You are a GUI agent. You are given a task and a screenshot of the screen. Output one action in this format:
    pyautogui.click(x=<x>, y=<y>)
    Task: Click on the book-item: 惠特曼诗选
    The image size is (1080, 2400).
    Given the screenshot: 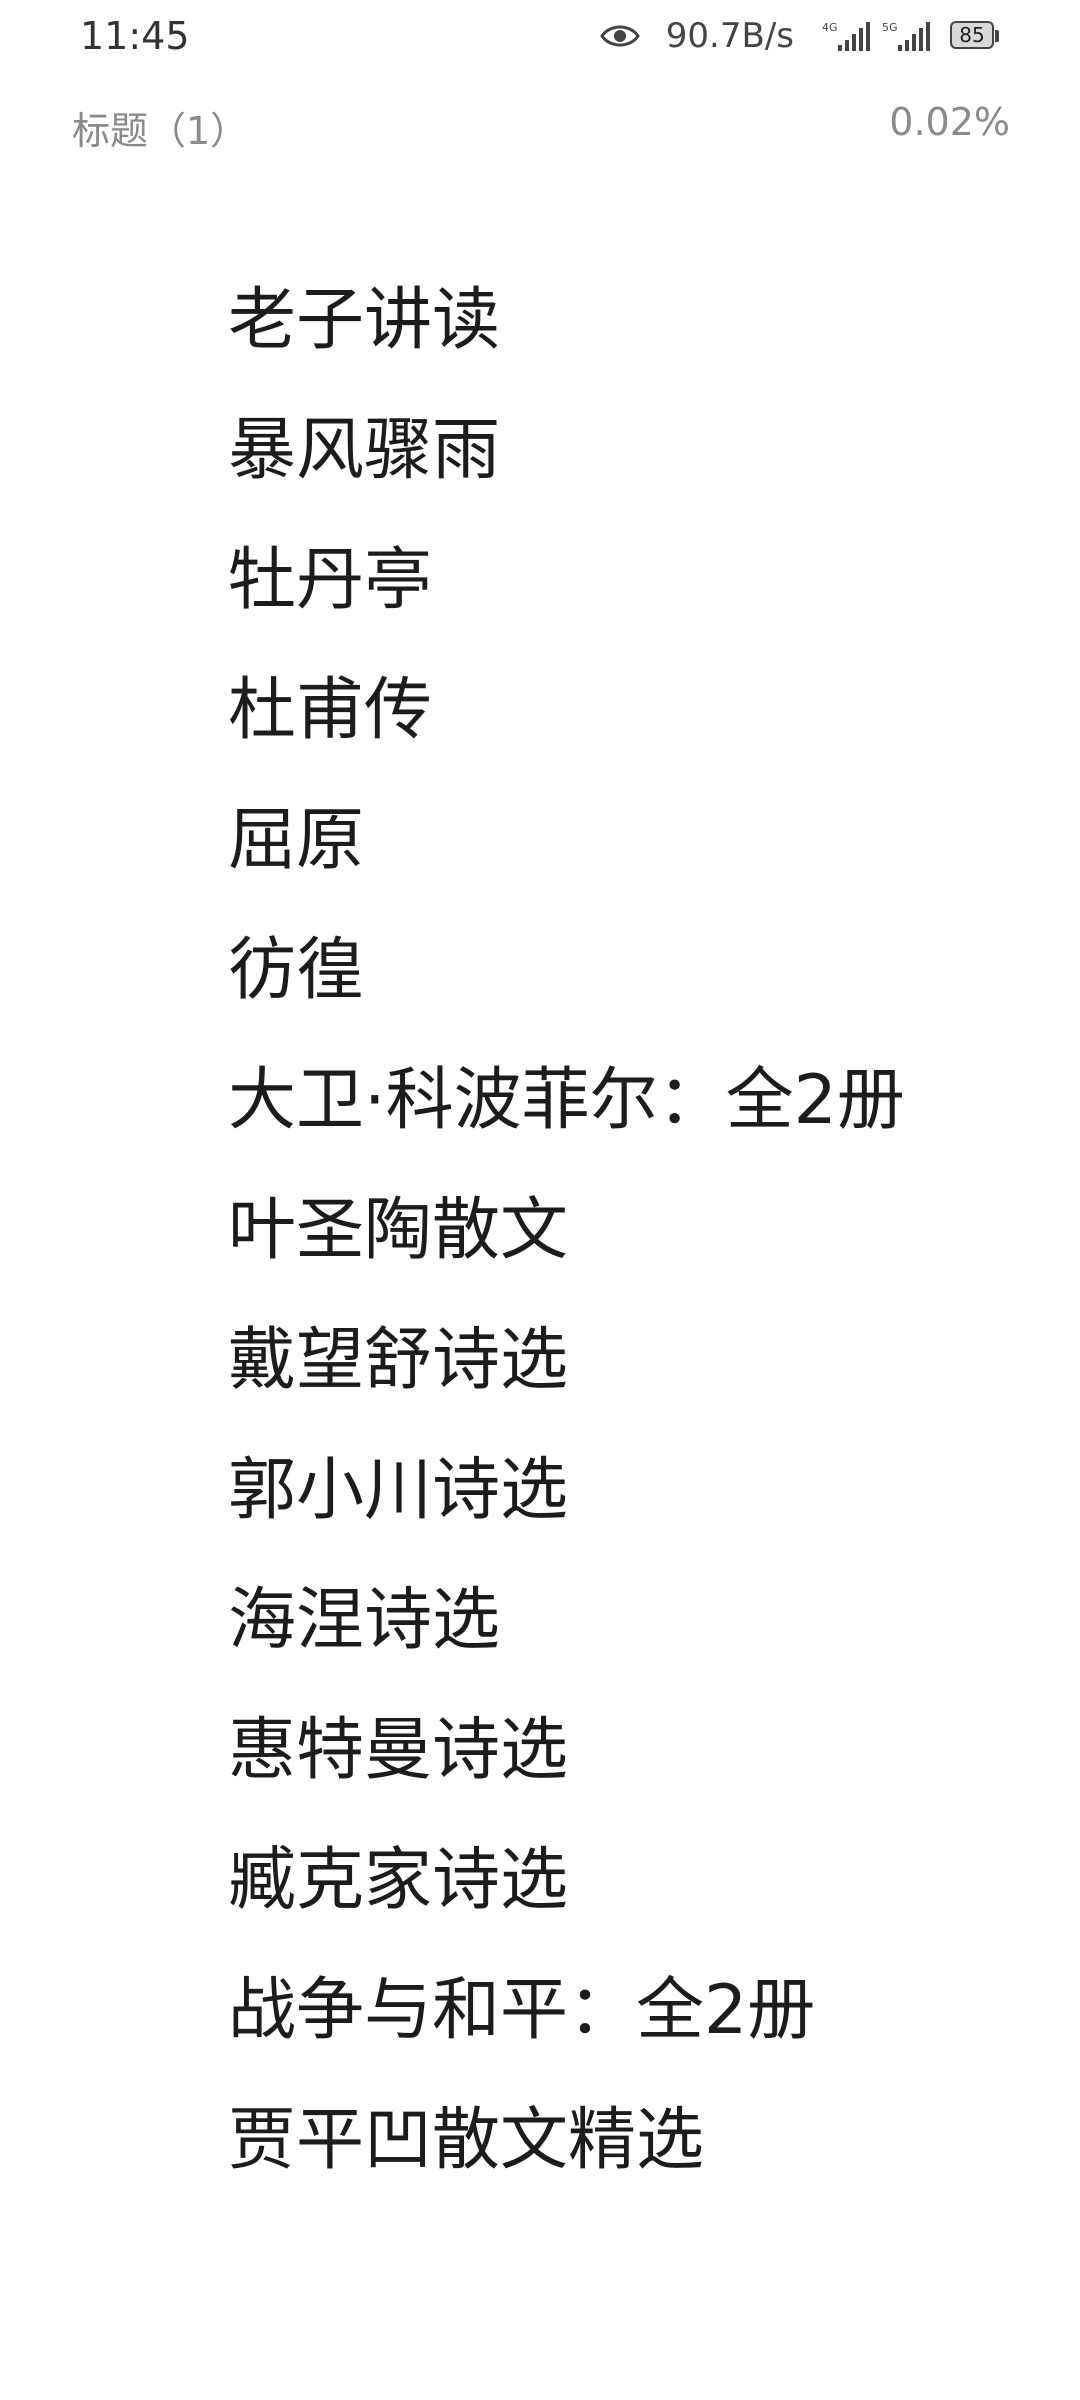 What is the action you would take?
    pyautogui.click(x=628, y=1751)
    